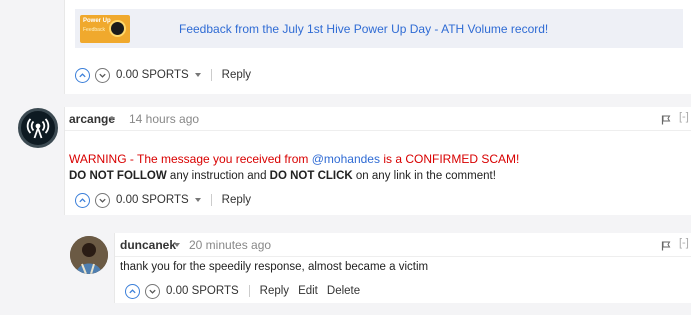 This screenshot has width=691, height=315. What do you see at coordinates (190, 159) in the screenshot?
I see `warning-prefix: WARNING - The message you received from` at bounding box center [190, 159].